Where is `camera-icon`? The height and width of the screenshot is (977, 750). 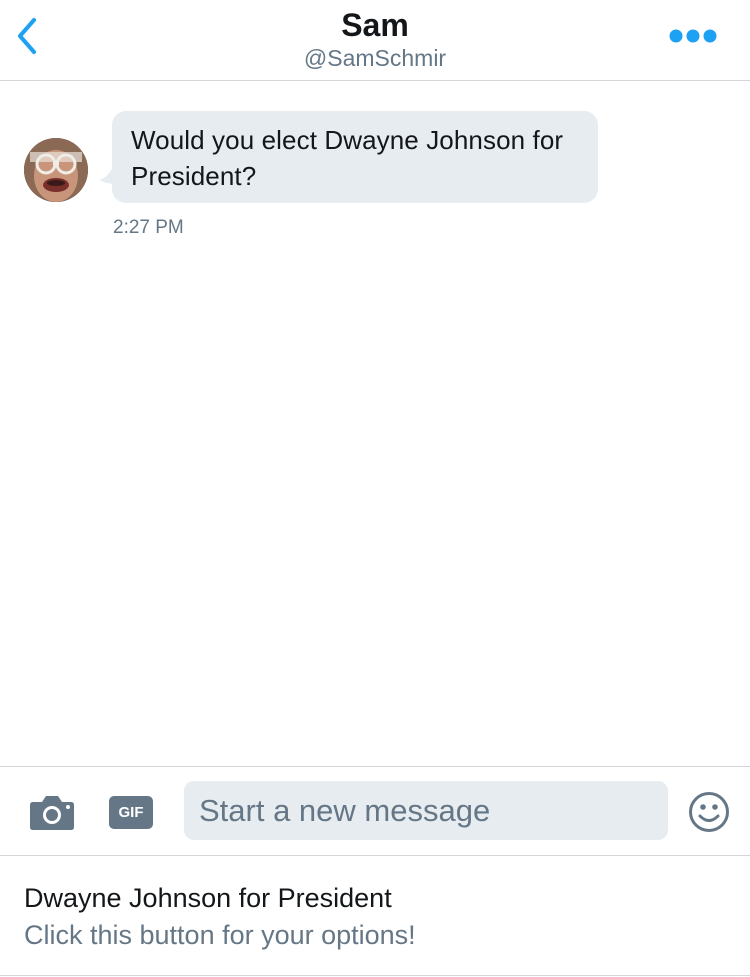
camera-icon is located at coordinates (52, 813).